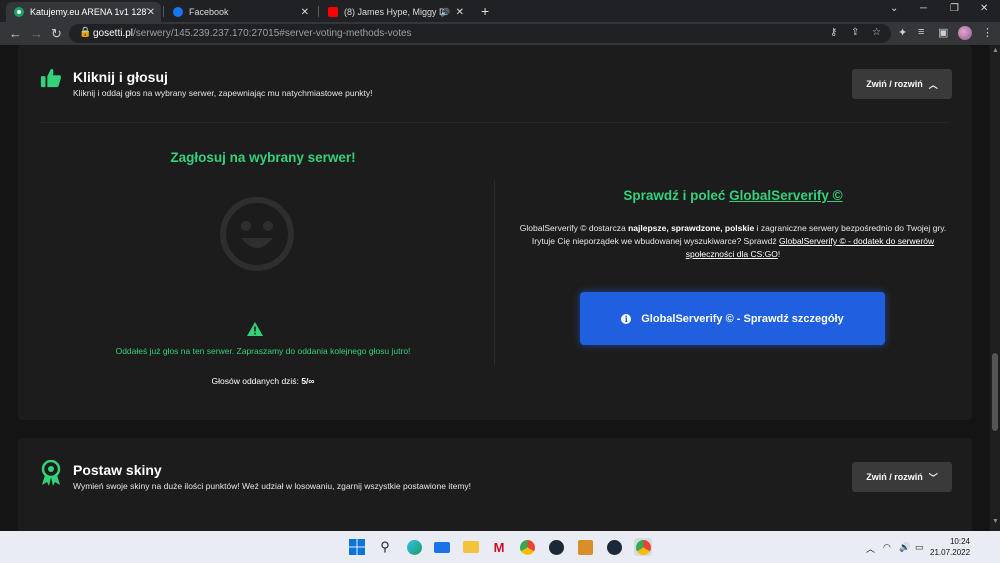 The height and width of the screenshot is (563, 1000). What do you see at coordinates (89, 12) in the screenshot?
I see `tab-title: Katujemy.eu ARENA 1v1 128TR` at bounding box center [89, 12].